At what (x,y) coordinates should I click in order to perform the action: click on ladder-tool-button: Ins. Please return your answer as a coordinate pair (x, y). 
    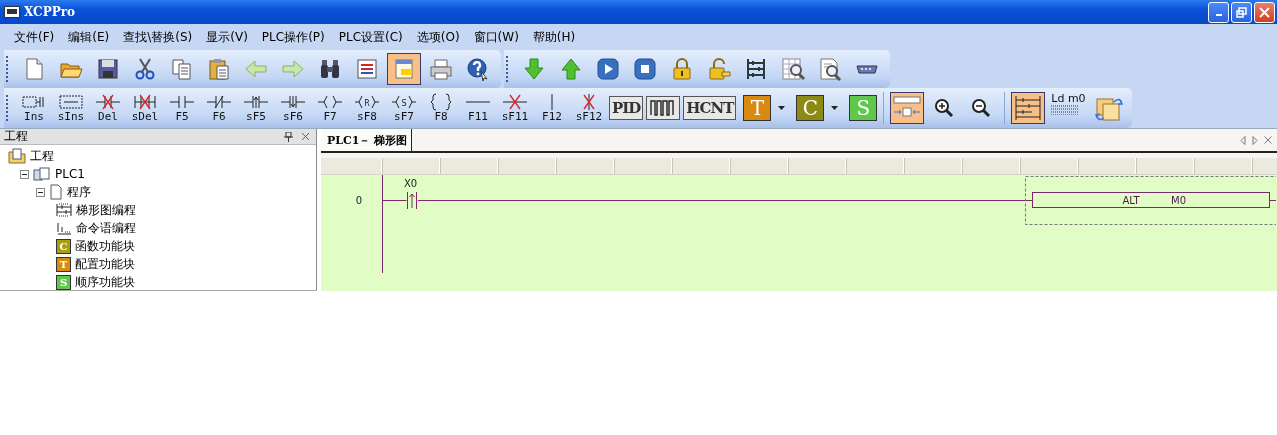
    Looking at the image, I should click on (34, 108).